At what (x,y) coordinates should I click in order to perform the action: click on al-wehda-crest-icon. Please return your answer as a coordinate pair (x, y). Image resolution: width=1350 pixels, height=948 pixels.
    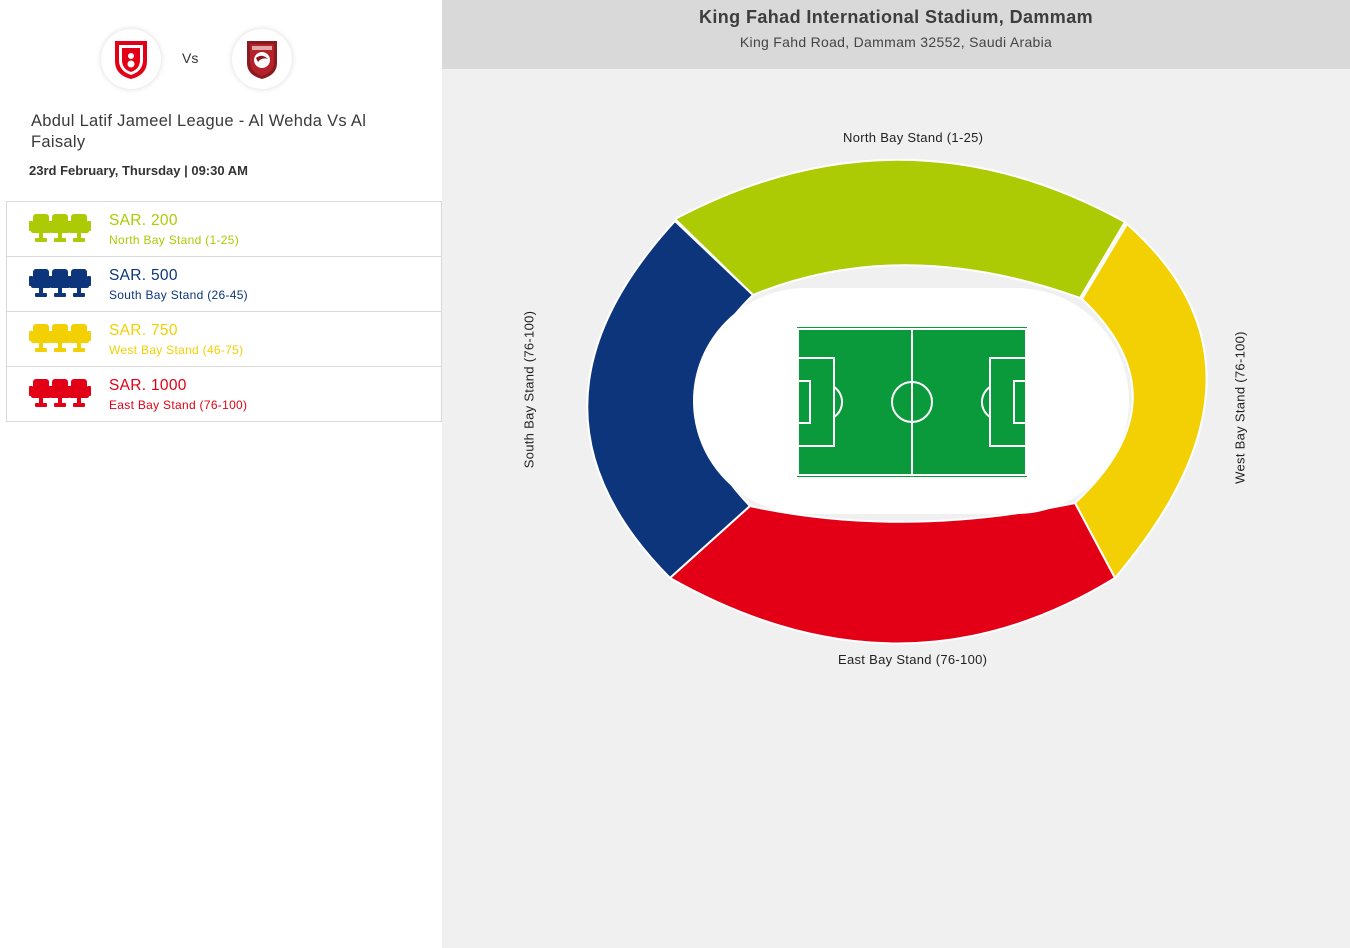
    Looking at the image, I should click on (131, 60).